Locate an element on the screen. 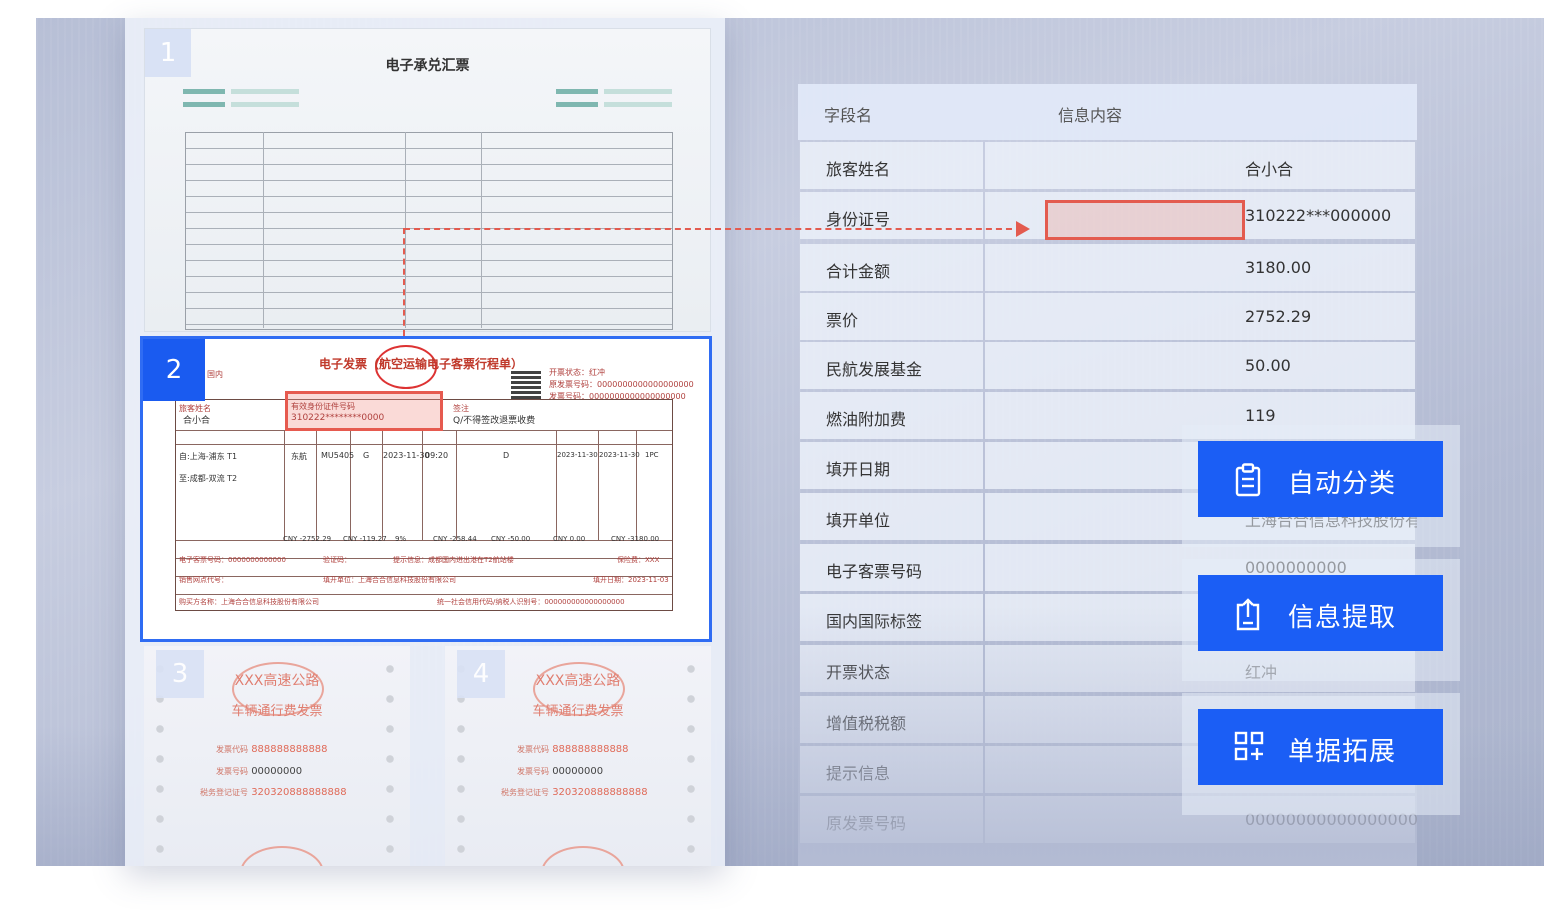  field-label: 发票号码 is located at coordinates (232, 771).